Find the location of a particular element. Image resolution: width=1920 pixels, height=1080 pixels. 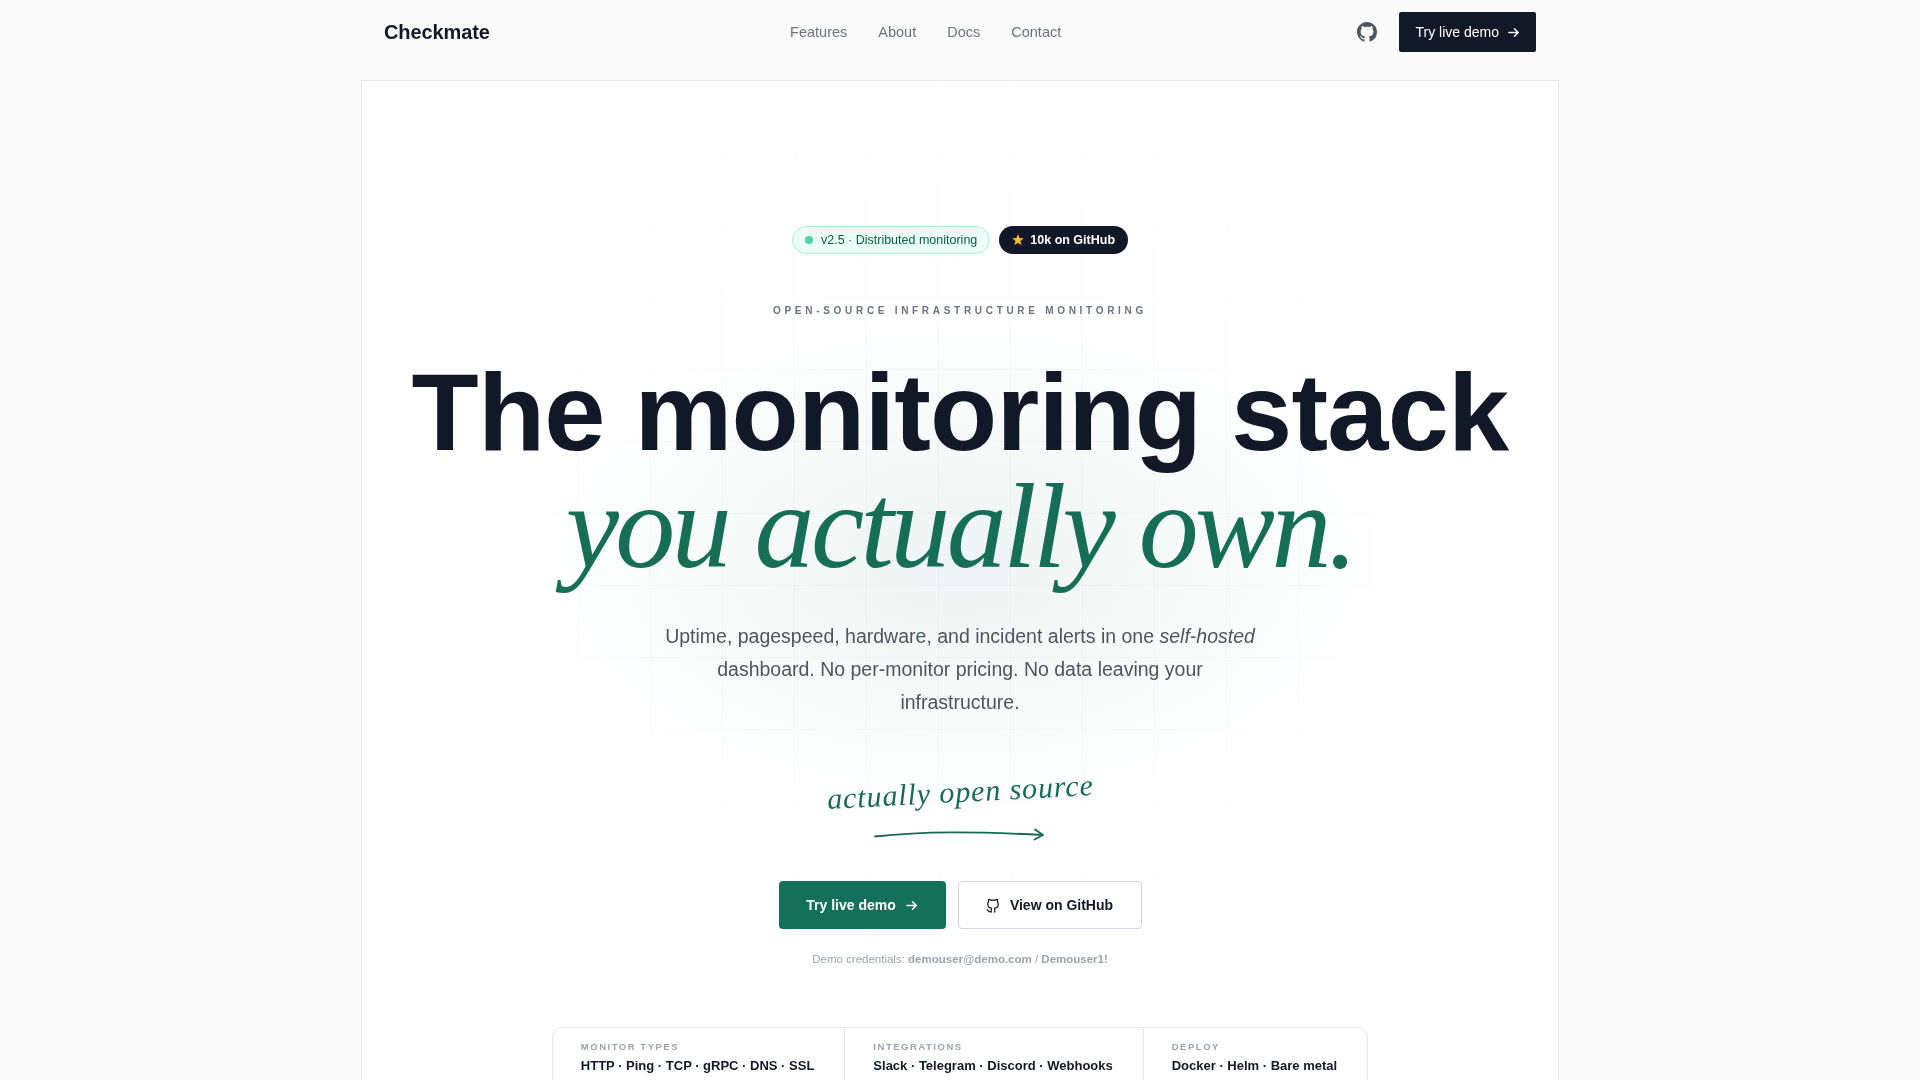

nav-link: Docs is located at coordinates (964, 32).